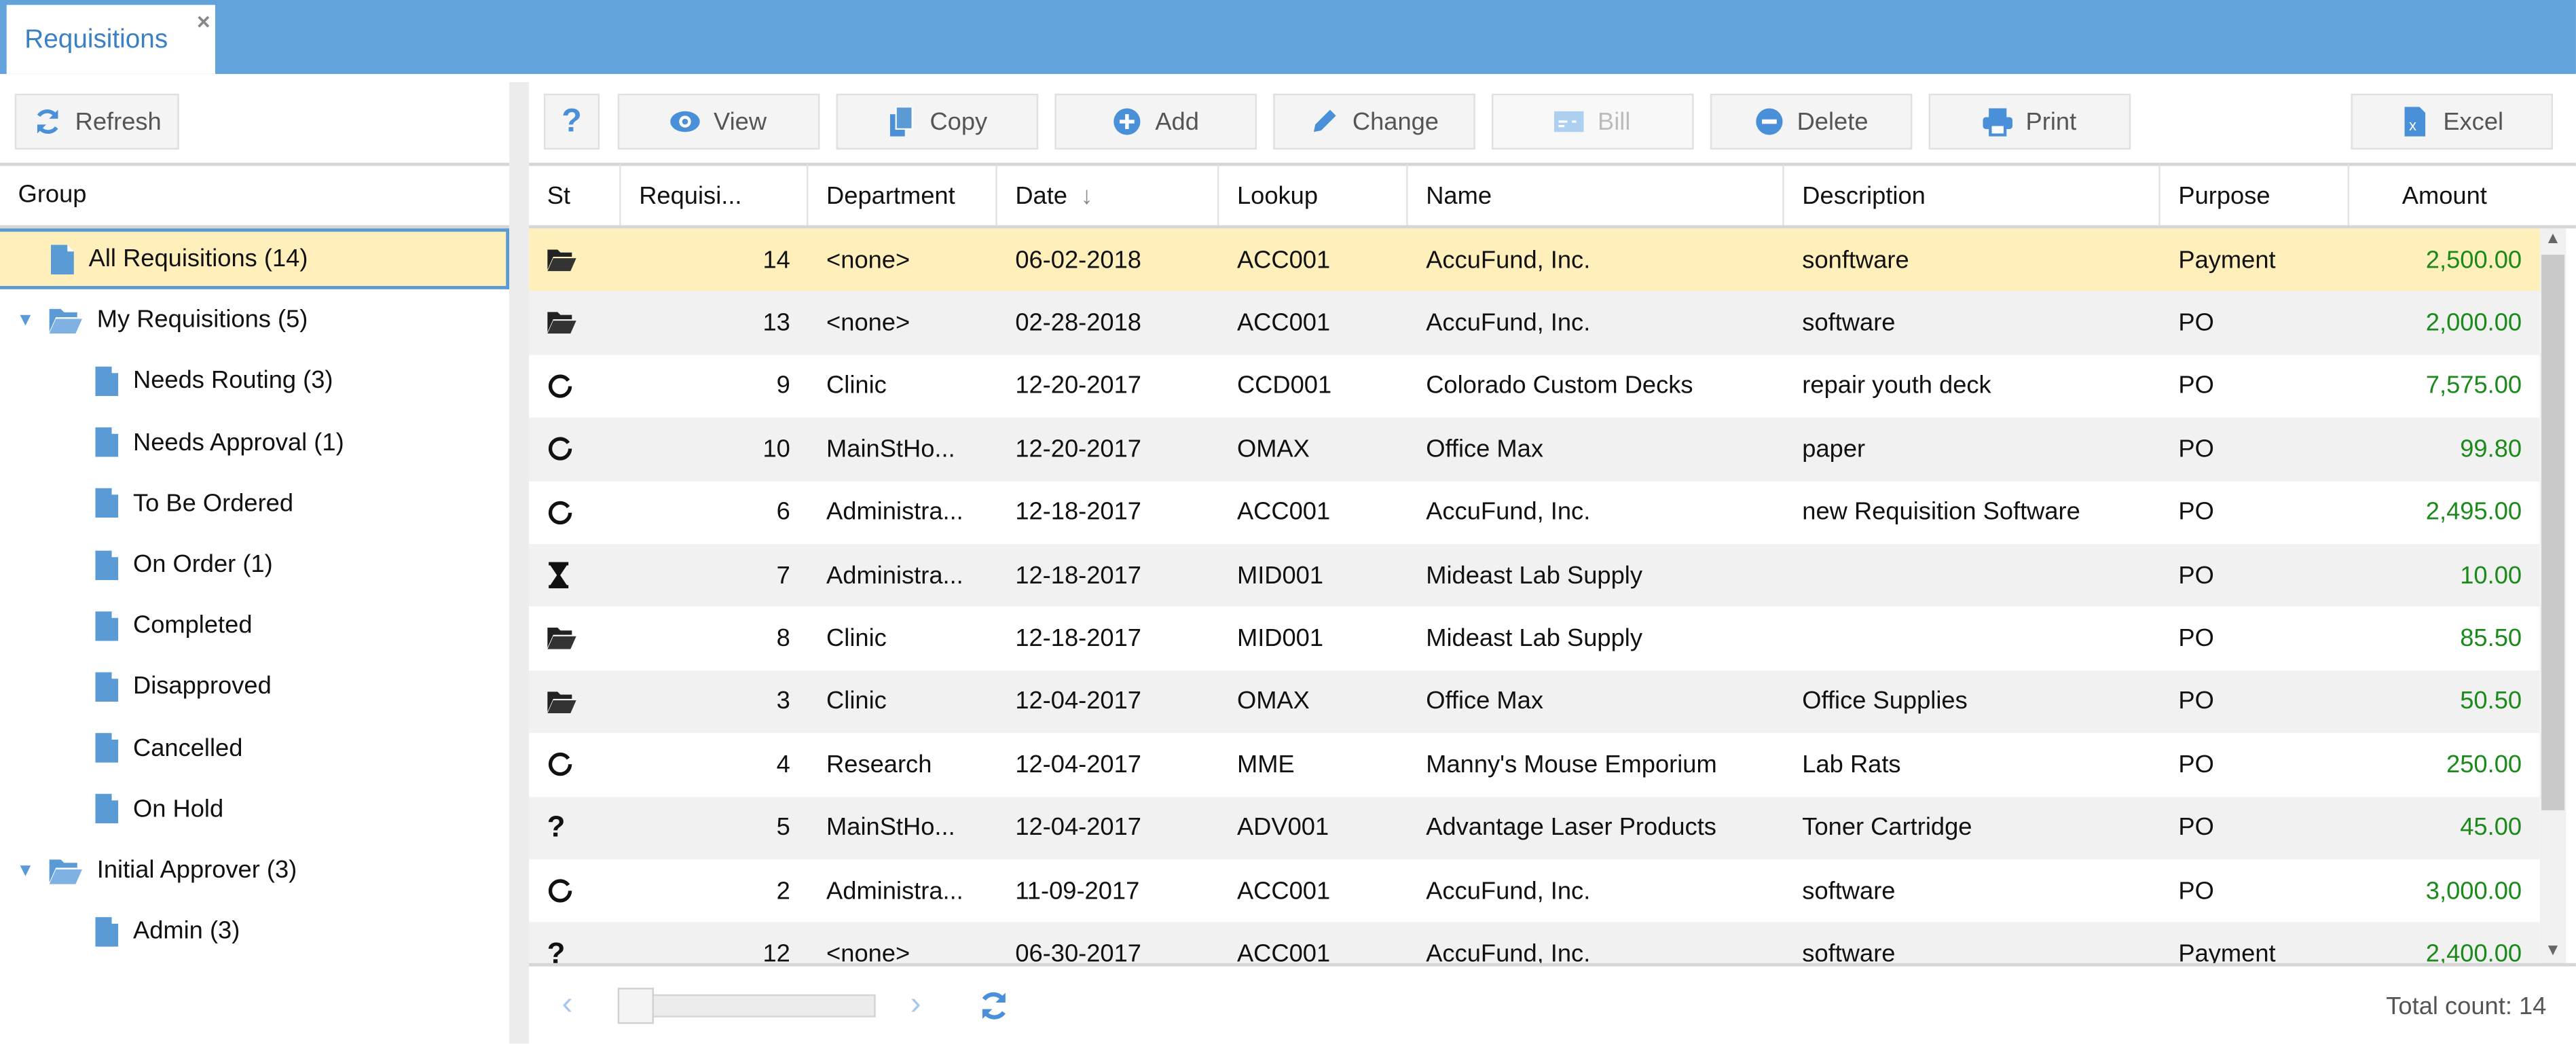 This screenshot has height=1044, width=2576. I want to click on tab-bar, so click(1288, 37).